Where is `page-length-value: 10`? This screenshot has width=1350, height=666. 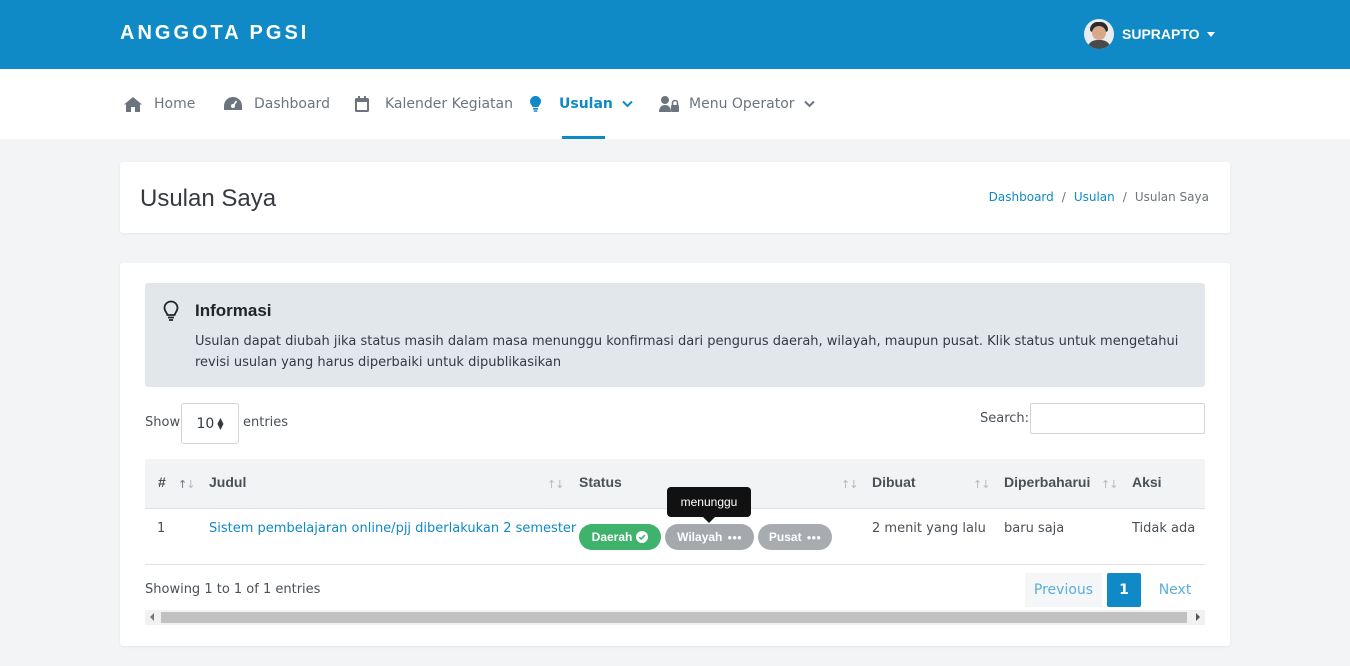
page-length-value: 10 is located at coordinates (205, 423).